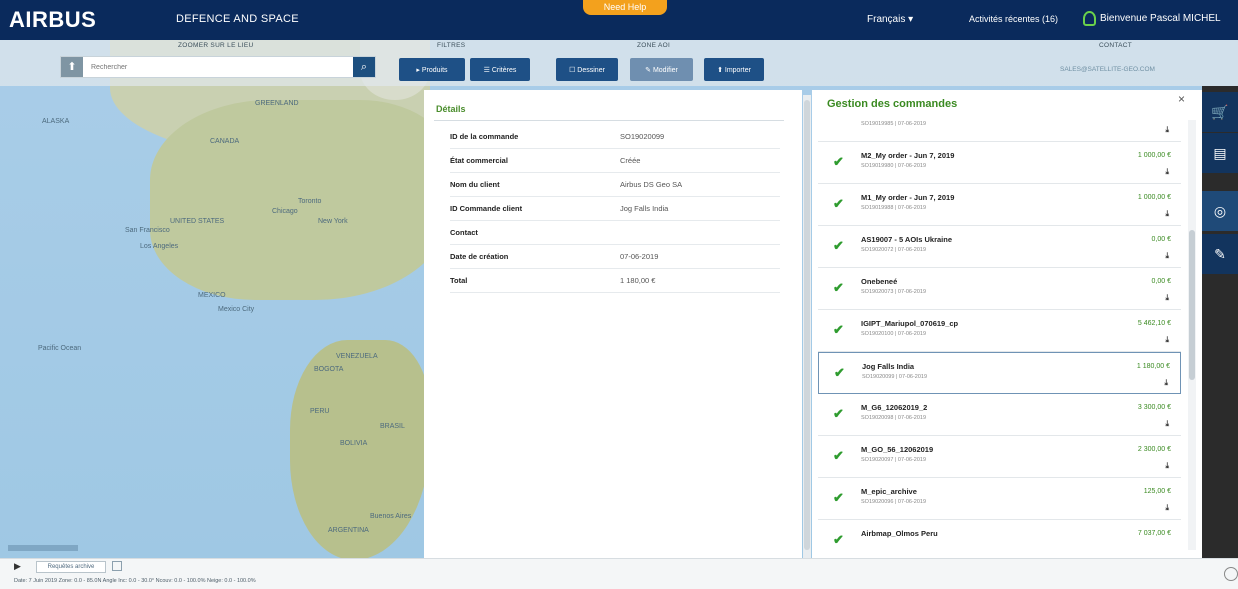 Image resolution: width=1238 pixels, height=589 pixels. Describe the element at coordinates (609, 120) in the screenshot. I see `details-divider` at that location.